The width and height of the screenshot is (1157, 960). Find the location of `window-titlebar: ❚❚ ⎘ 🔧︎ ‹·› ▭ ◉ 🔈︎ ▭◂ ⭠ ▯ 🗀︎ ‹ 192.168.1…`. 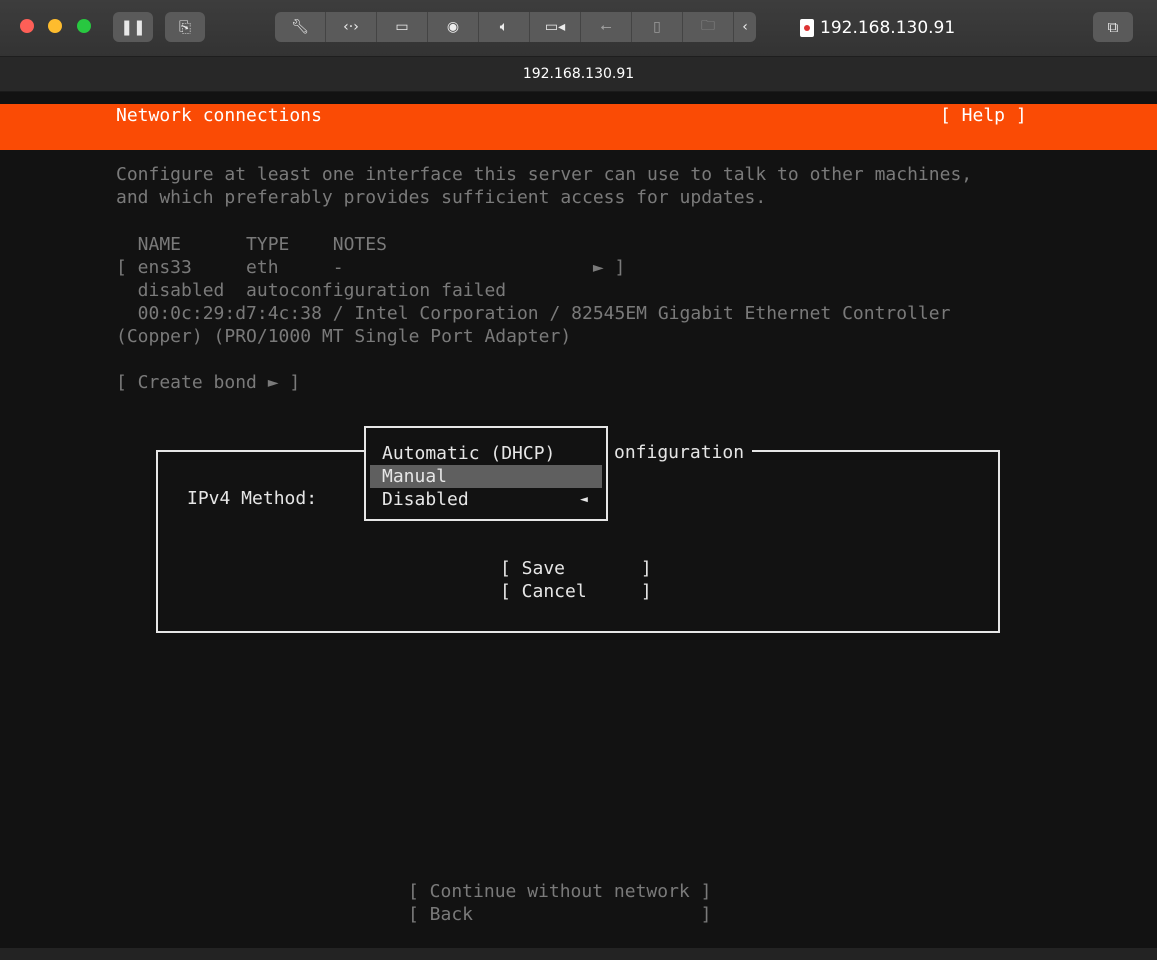

window-titlebar: ❚❚ ⎘ 🔧︎ ‹·› ▭ ◉ 🔈︎ ▭◂ ⭠ ▯ 🗀︎ ‹ 192.168.1… is located at coordinates (578, 28).